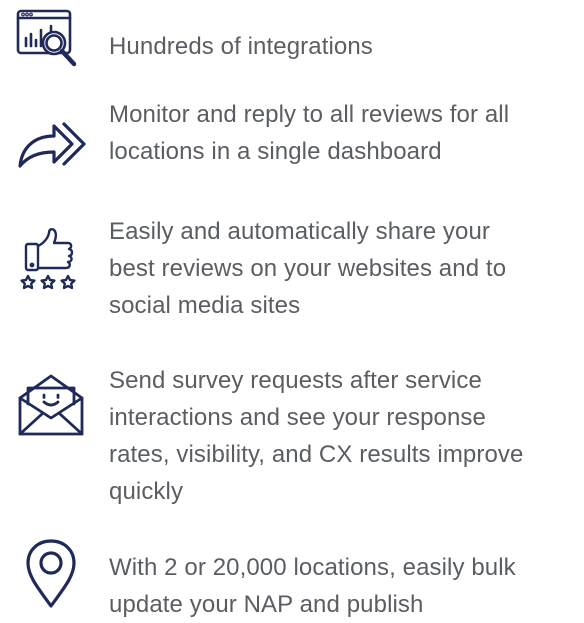  Describe the element at coordinates (51, 405) in the screenshot. I see `survey-envelope-icon` at that location.